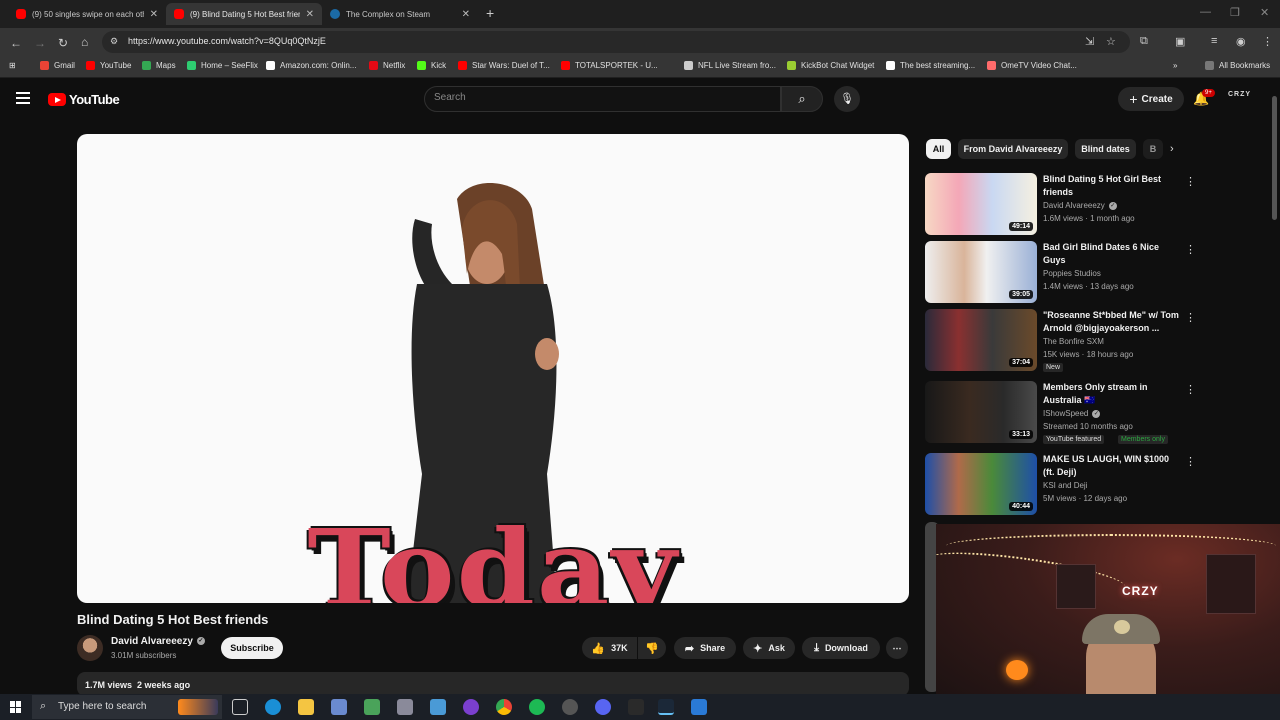  What do you see at coordinates (1214, 41) in the screenshot?
I see `media-icon: ≡` at bounding box center [1214, 41].